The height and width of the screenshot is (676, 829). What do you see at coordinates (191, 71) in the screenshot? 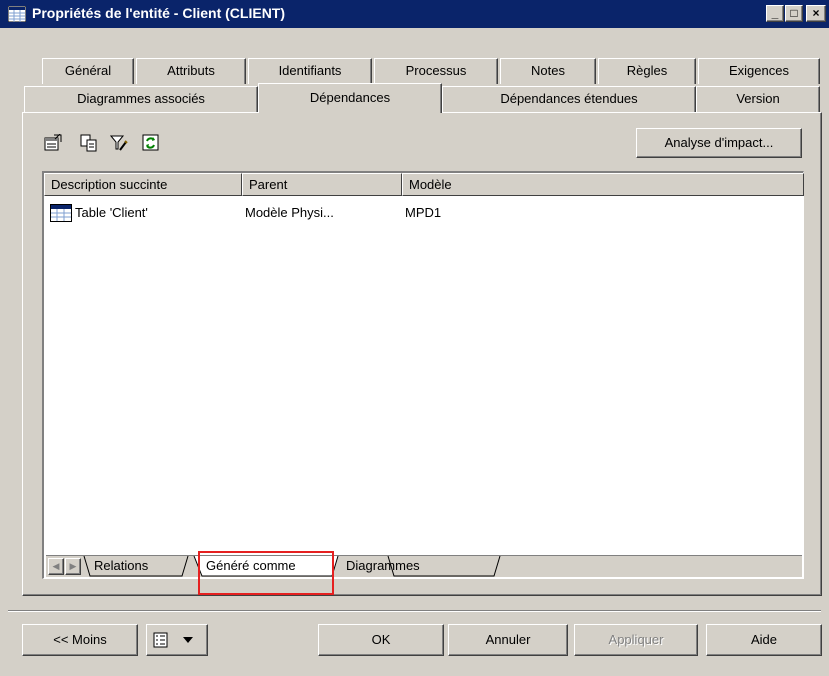
I see `tab-attributes: Attributs` at bounding box center [191, 71].